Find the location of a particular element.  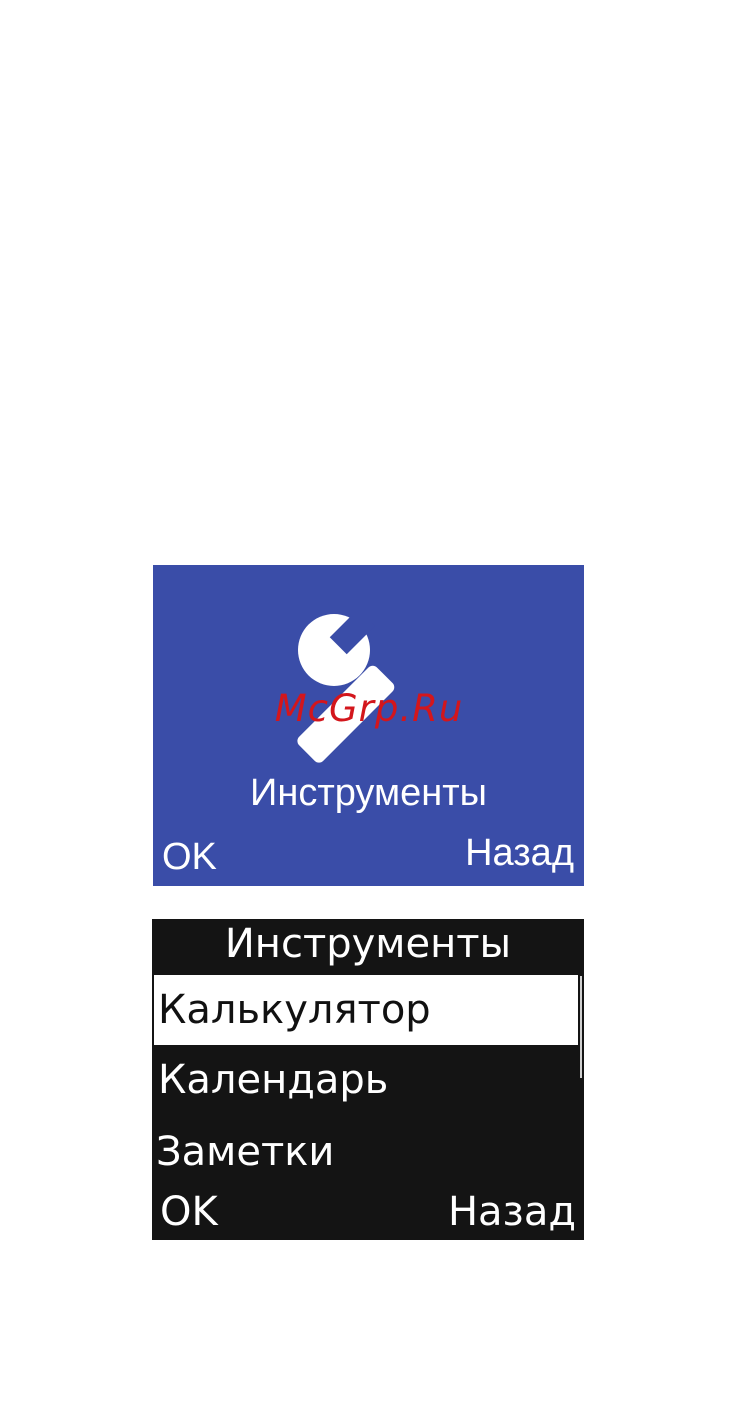

menu-back-softkey: Назад is located at coordinates (512, 1212).